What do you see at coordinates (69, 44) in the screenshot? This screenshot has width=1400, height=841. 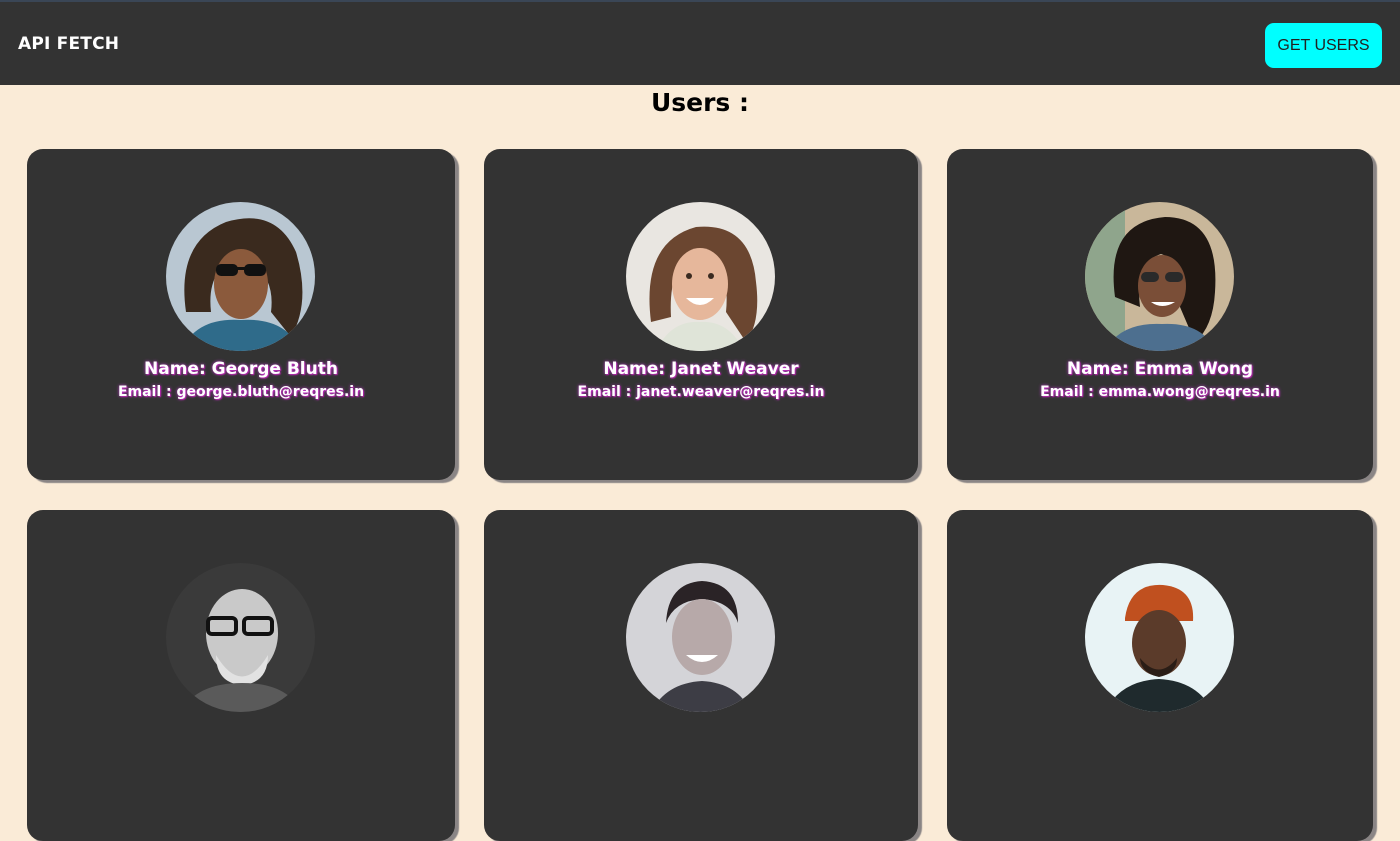 I see `brand-title: API FETCH` at bounding box center [69, 44].